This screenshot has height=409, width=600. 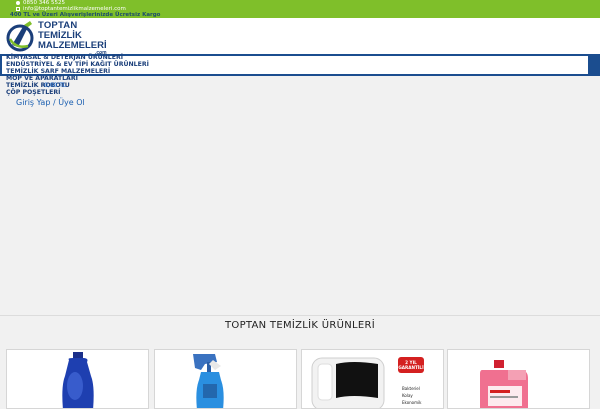 I want to click on logo-wordmark: TOPTAN TEMİZLİK MALZEMELERİ .com, so click(x=72, y=38).